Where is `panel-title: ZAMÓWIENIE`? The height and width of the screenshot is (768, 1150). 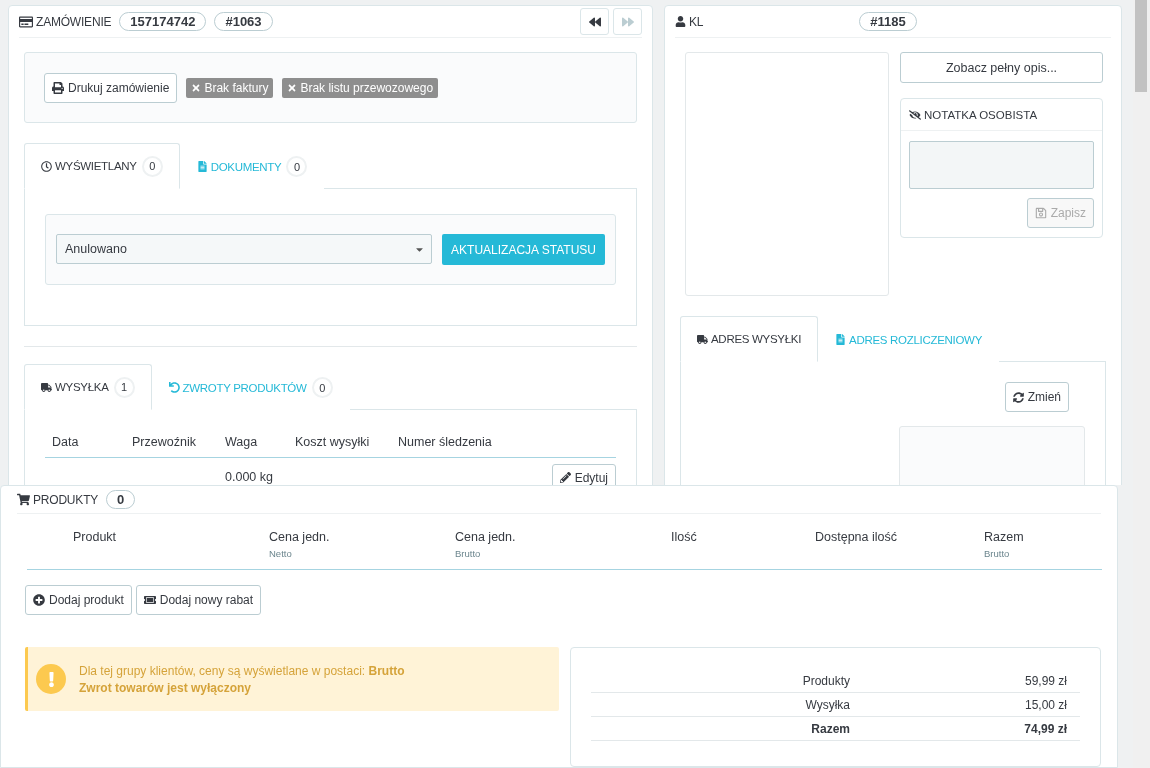
panel-title: ZAMÓWIENIE is located at coordinates (65, 21).